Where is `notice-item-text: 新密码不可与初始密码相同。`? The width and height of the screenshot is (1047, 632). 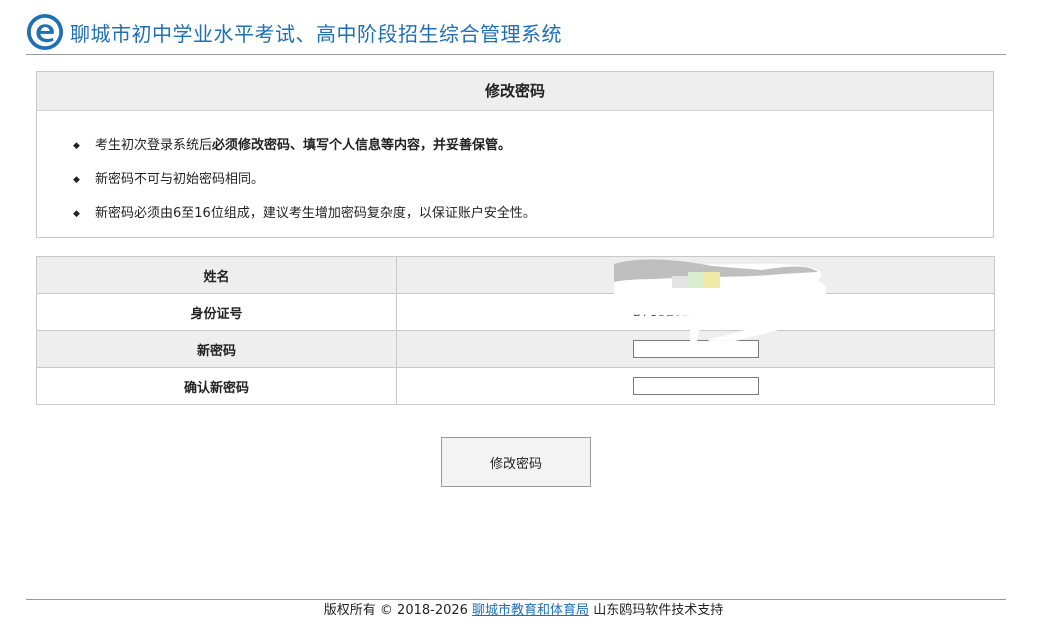
notice-item-text: 新密码不可与初始密码相同。 is located at coordinates (180, 179).